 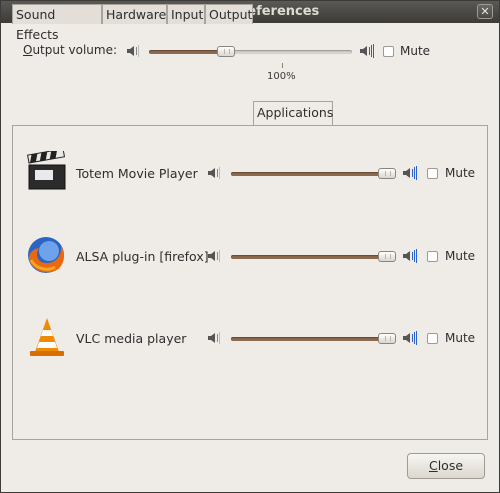 I want to click on tab-sound-effects: Sound Effects, so click(x=57, y=23).